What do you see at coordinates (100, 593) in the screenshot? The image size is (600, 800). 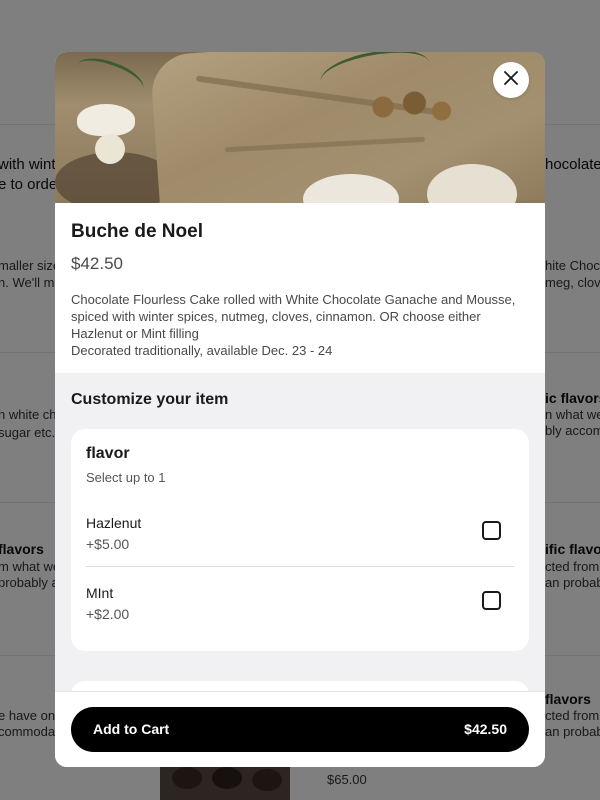 I see `option-name: MInt` at bounding box center [100, 593].